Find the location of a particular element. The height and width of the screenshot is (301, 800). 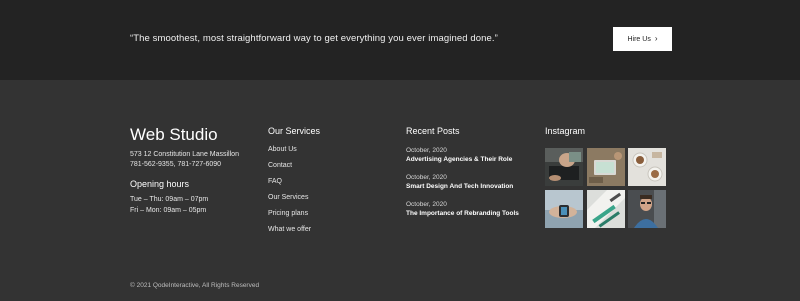

post-title-link: Smart Design And Tech Innovation is located at coordinates (459, 186).